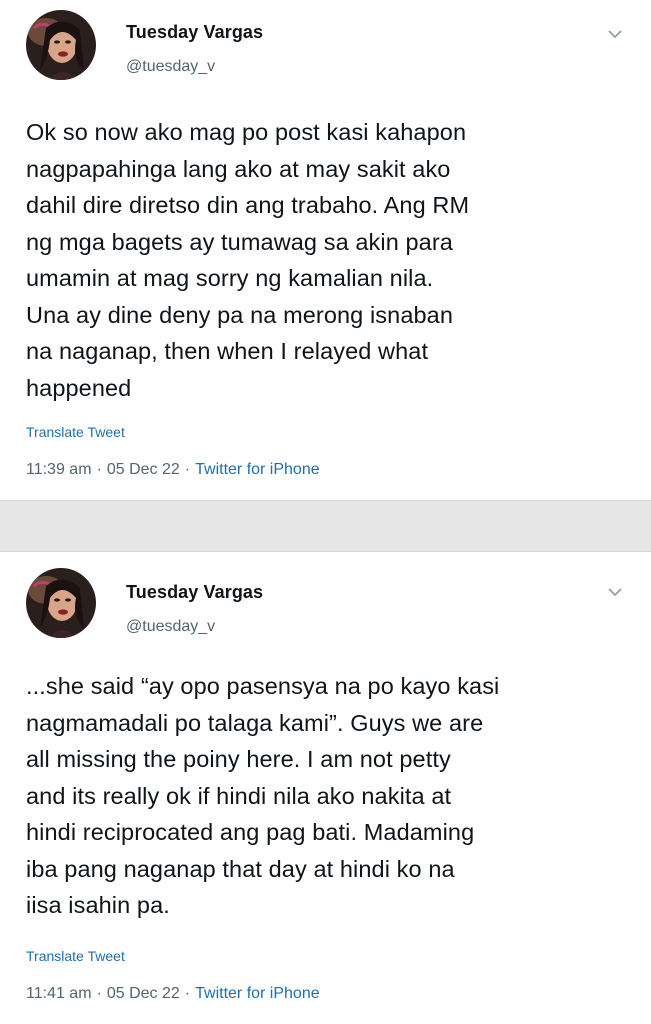 Image resolution: width=651 pixels, height=1024 pixels. I want to click on tweet-meta: 11:39 am · 05 Dec 22 · Twitter for iPhone, so click(173, 470).